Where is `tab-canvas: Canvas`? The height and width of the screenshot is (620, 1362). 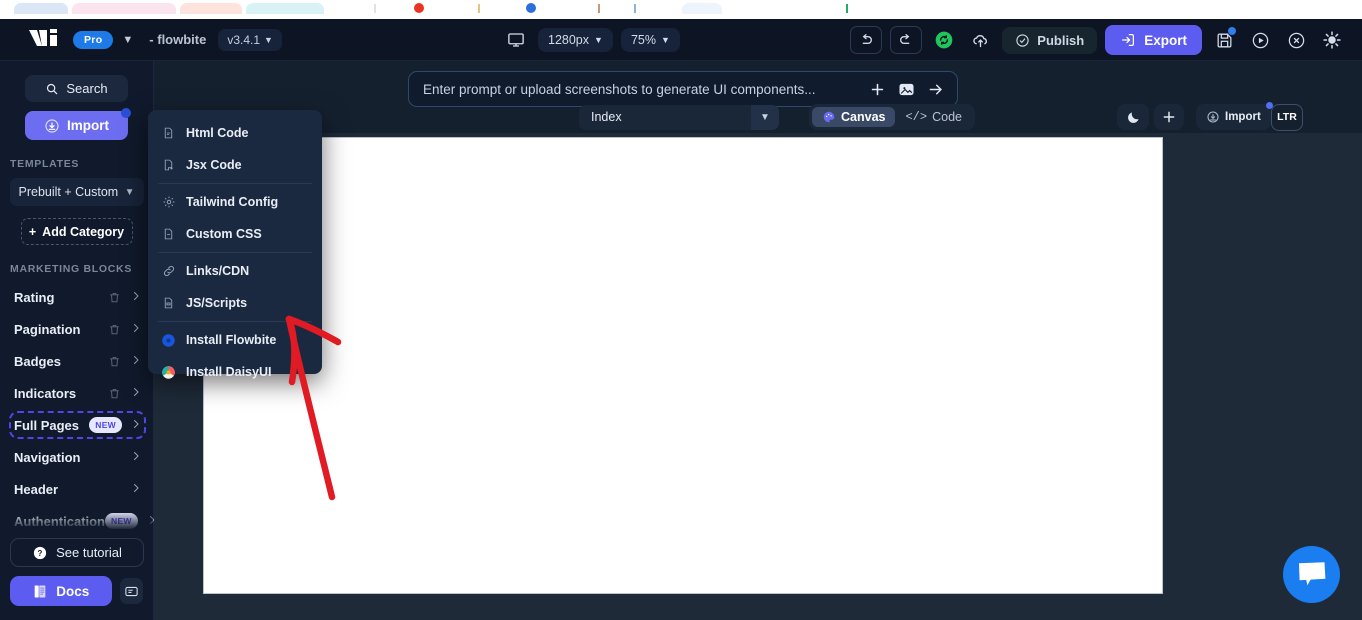 tab-canvas: Canvas is located at coordinates (854, 117).